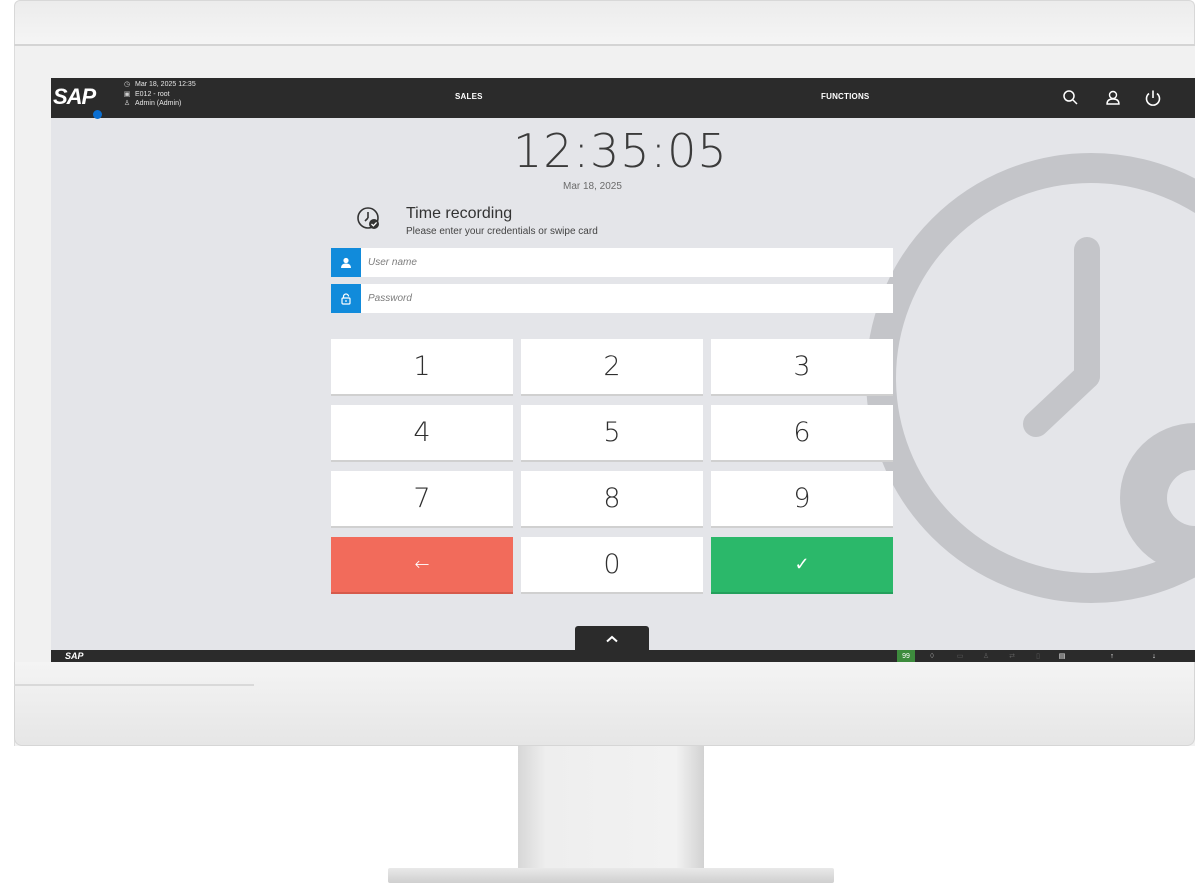 The width and height of the screenshot is (1195, 883). What do you see at coordinates (422, 367) in the screenshot?
I see `keypad-key-1: 1` at bounding box center [422, 367].